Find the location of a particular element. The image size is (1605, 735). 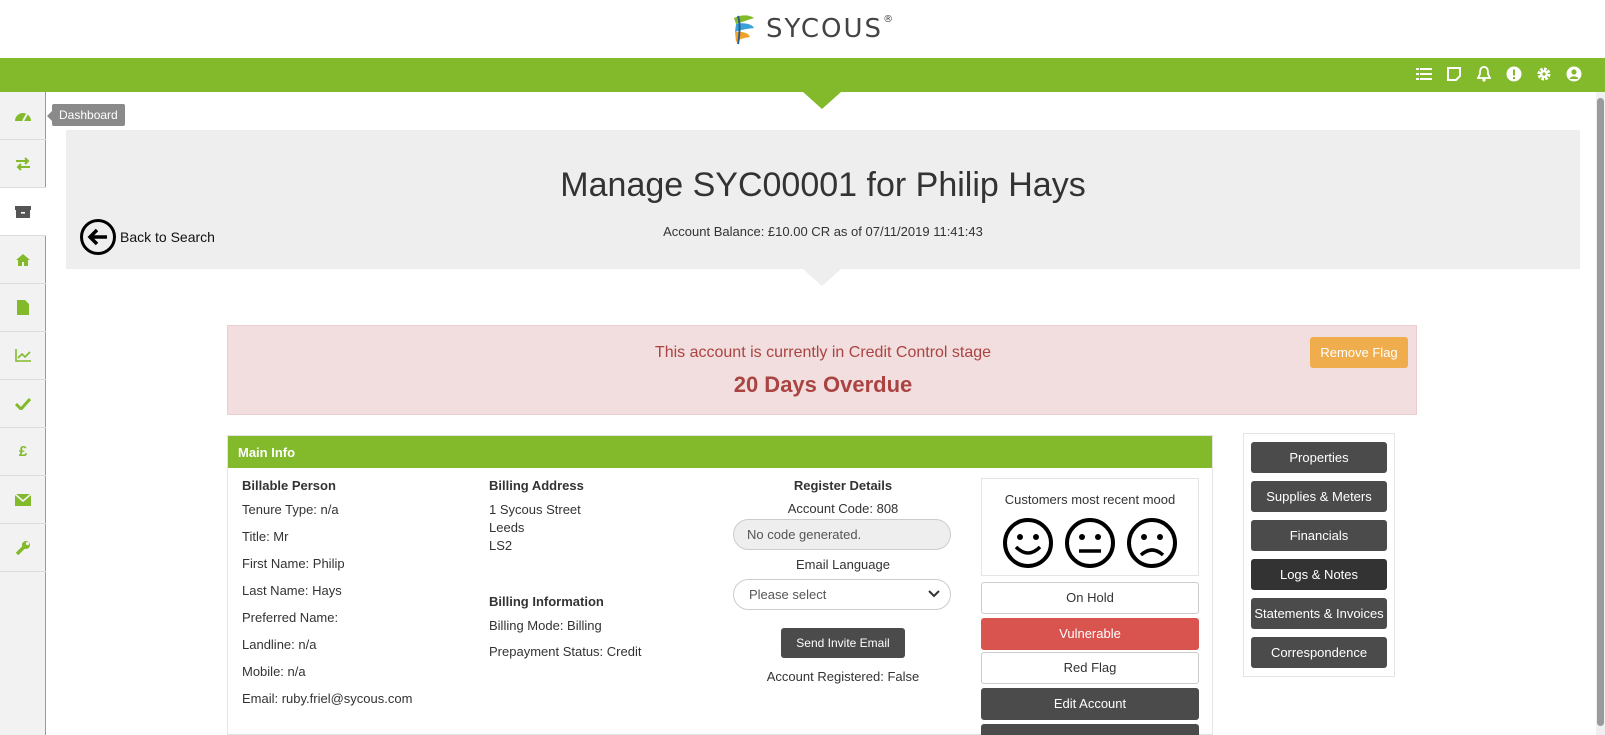

sidebar-item-accounts is located at coordinates (23, 212).